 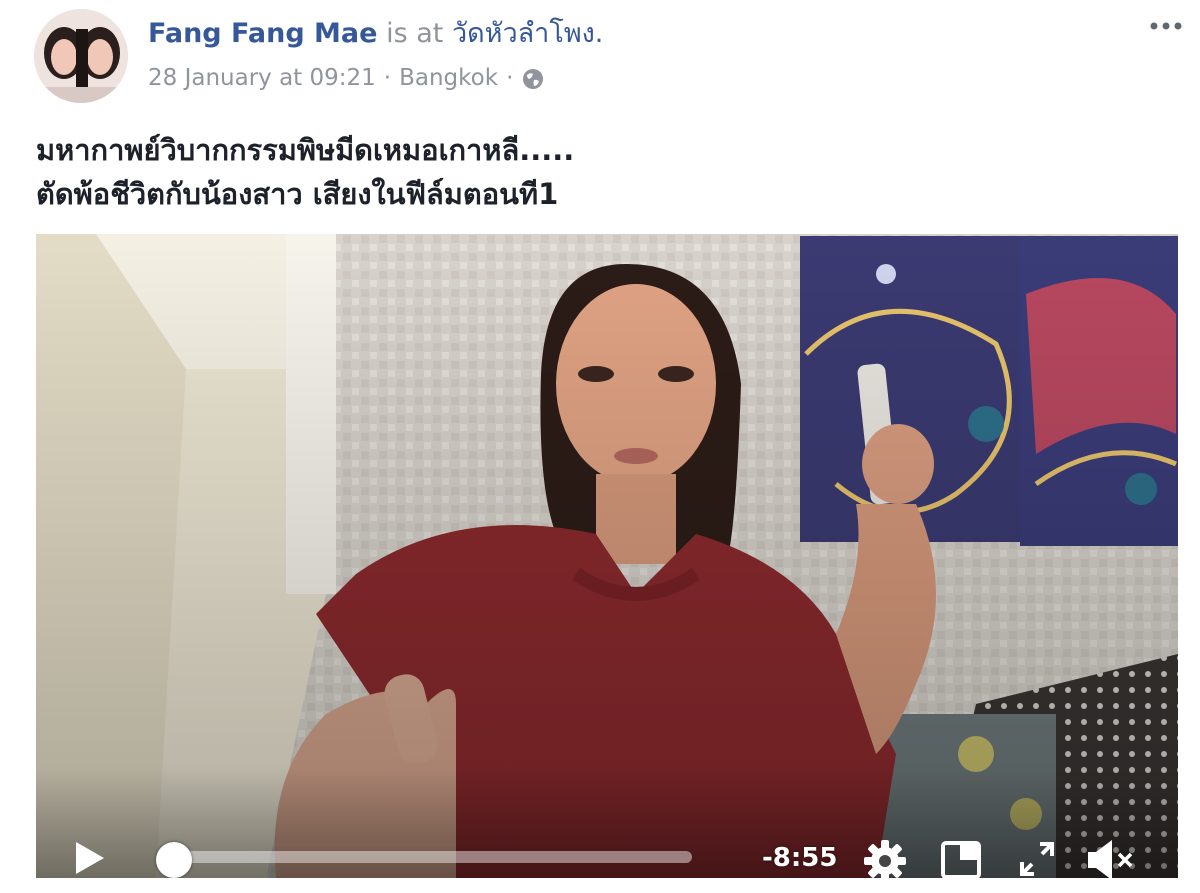 I want to click on picture-in-picture-icon, so click(x=961, y=859).